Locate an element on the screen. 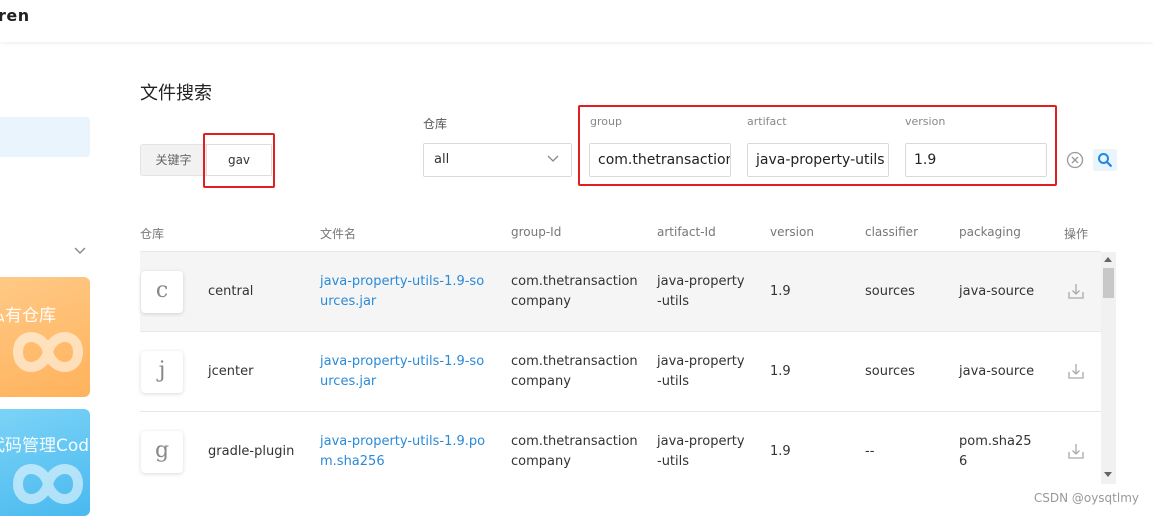 Image resolution: width=1153 pixels, height=516 pixels. filename-link: java-property-utils-1.9.po m.sha256 is located at coordinates (402, 452).